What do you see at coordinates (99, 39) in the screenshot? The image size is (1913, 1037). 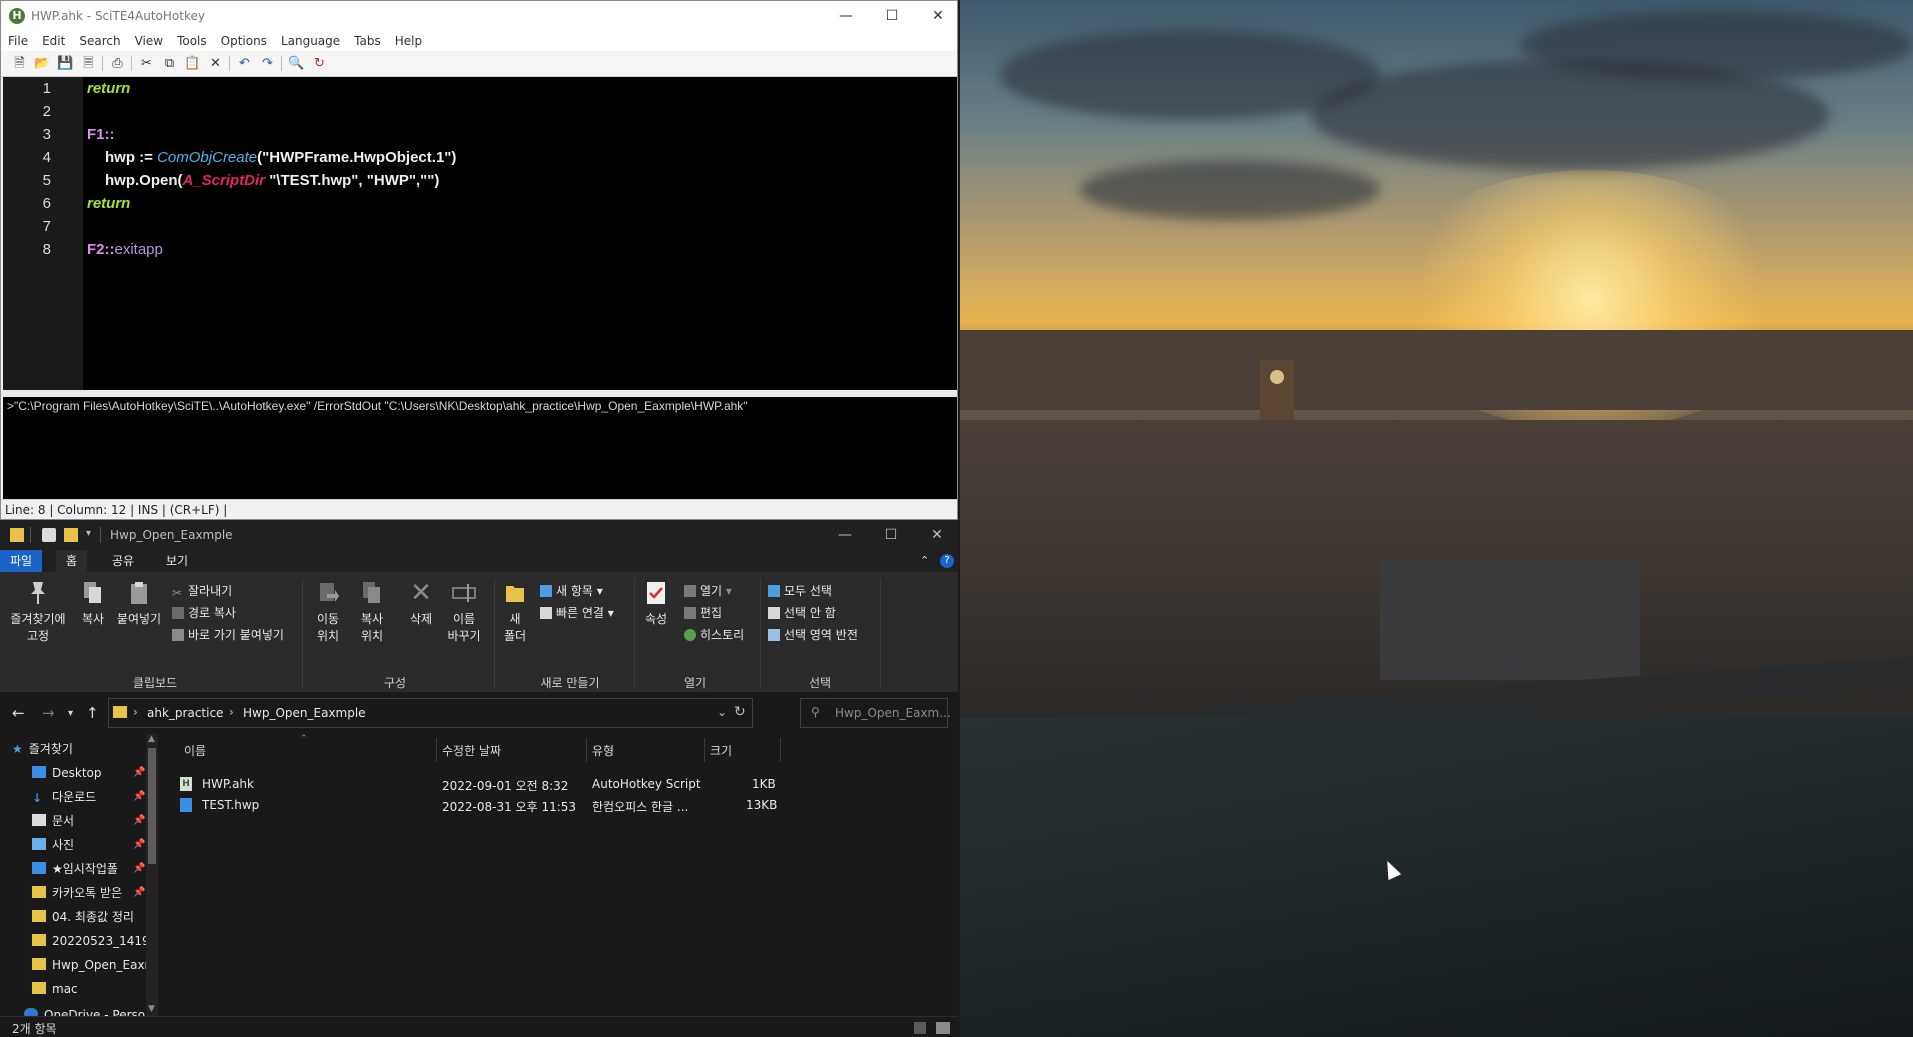 I see `menu-search: Search` at bounding box center [99, 39].